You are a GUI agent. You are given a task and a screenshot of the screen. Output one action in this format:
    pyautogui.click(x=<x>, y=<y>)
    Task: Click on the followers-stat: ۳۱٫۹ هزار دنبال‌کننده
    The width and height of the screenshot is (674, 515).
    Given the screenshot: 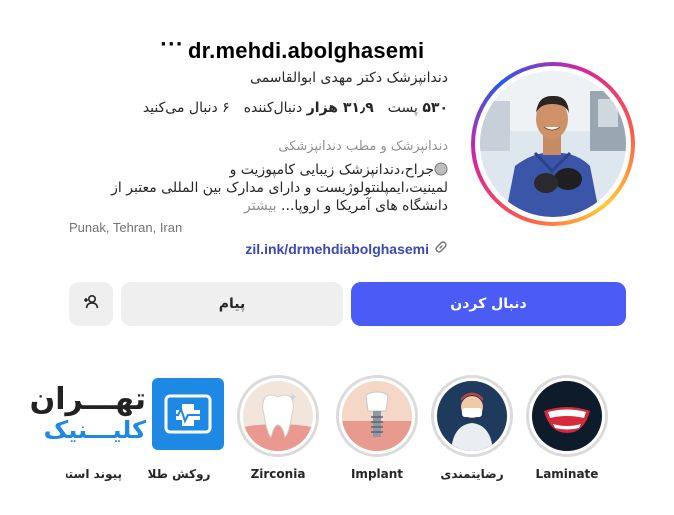 What is the action you would take?
    pyautogui.click(x=309, y=108)
    